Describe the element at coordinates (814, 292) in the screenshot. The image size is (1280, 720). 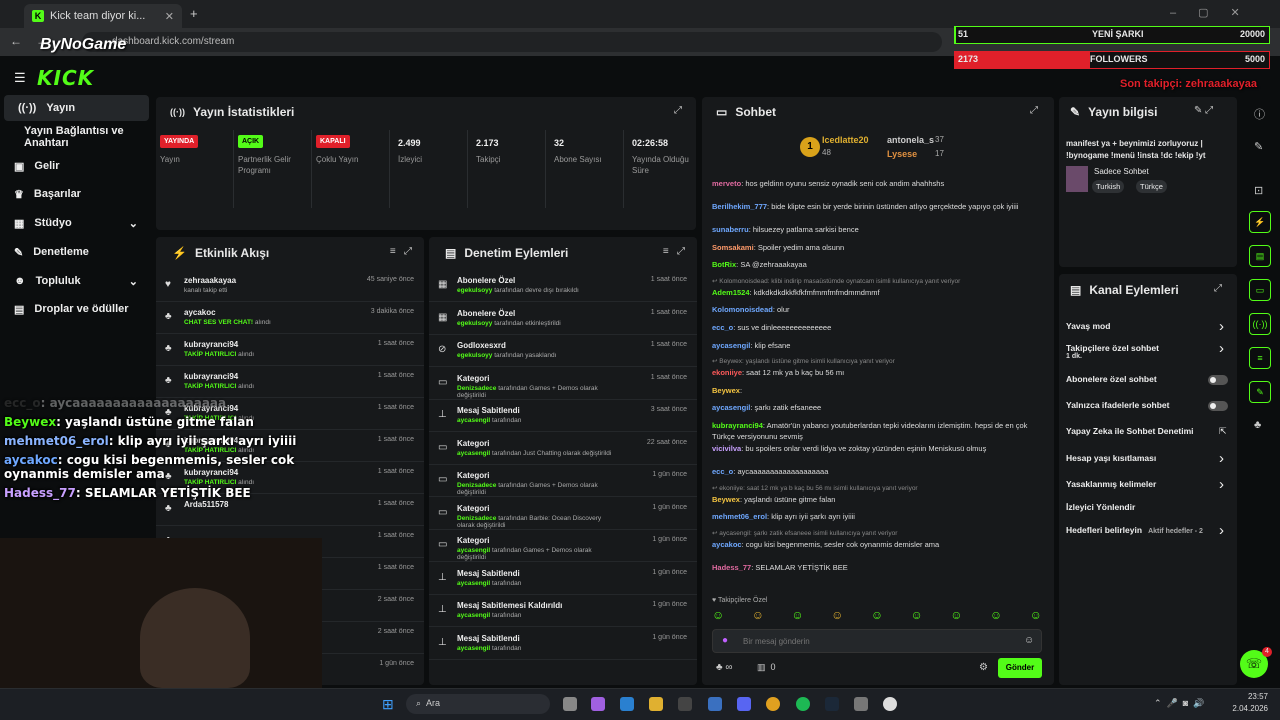
I see `chat-text: : kdkdkdkdkkfkfkfmfmmfmfmdmmdmmf` at that location.